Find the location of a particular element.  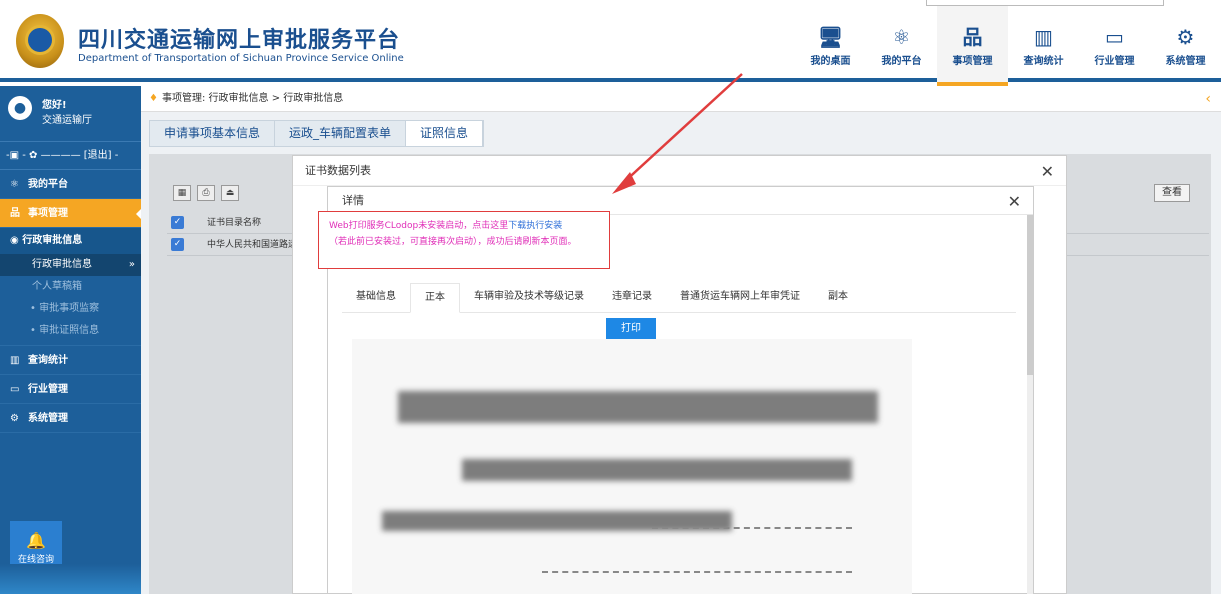

nav-item-management: 品 事项管理 is located at coordinates (972, 45).